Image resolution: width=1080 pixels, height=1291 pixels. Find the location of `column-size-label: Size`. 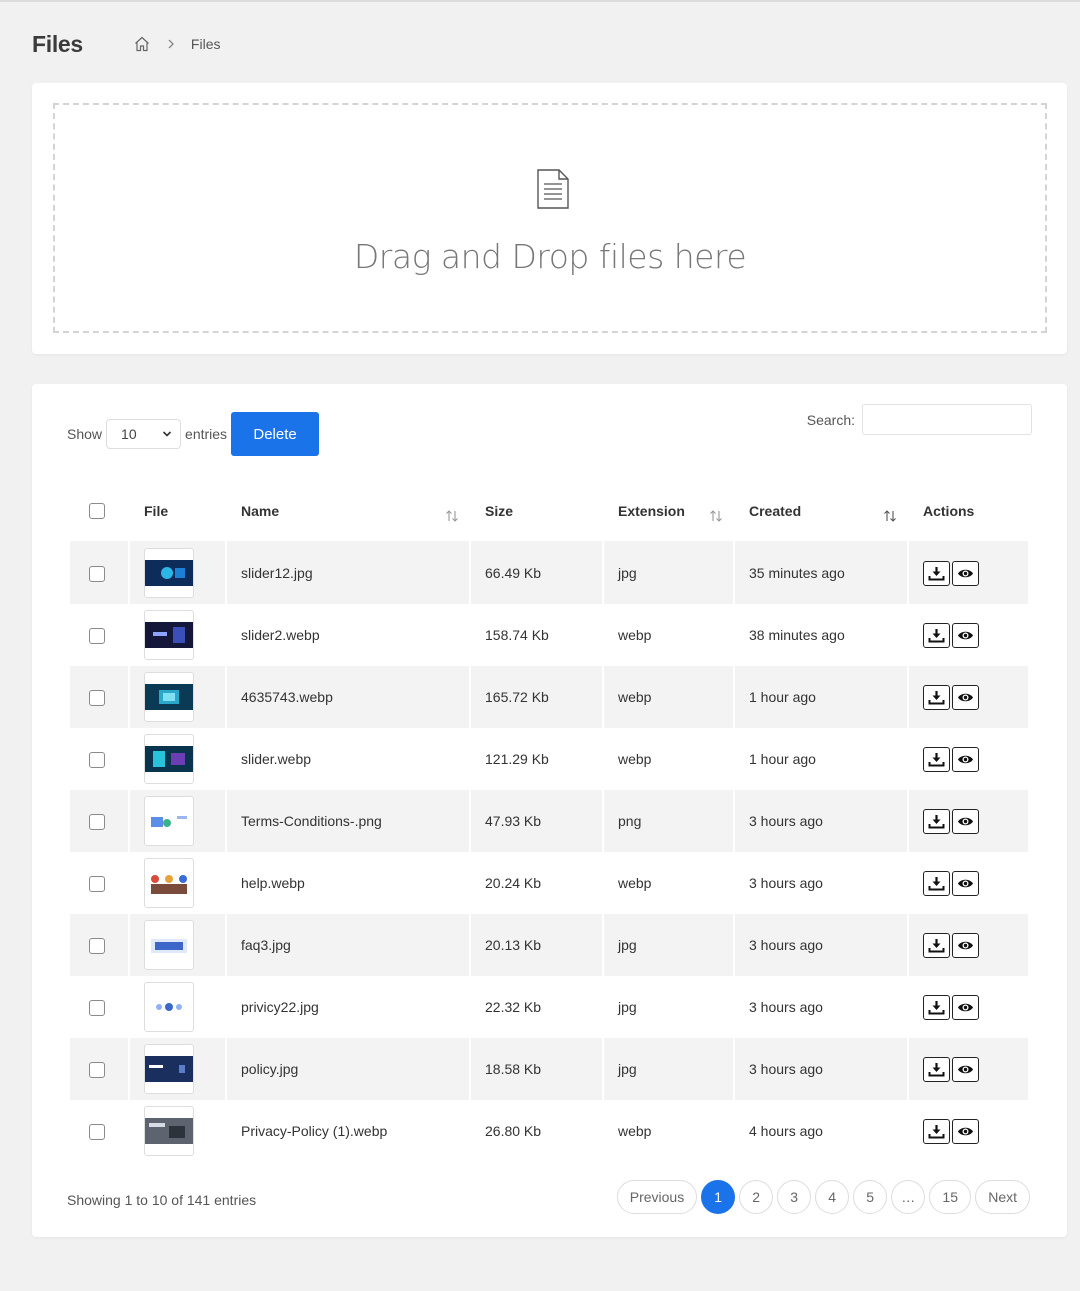

column-size-label: Size is located at coordinates (499, 510).